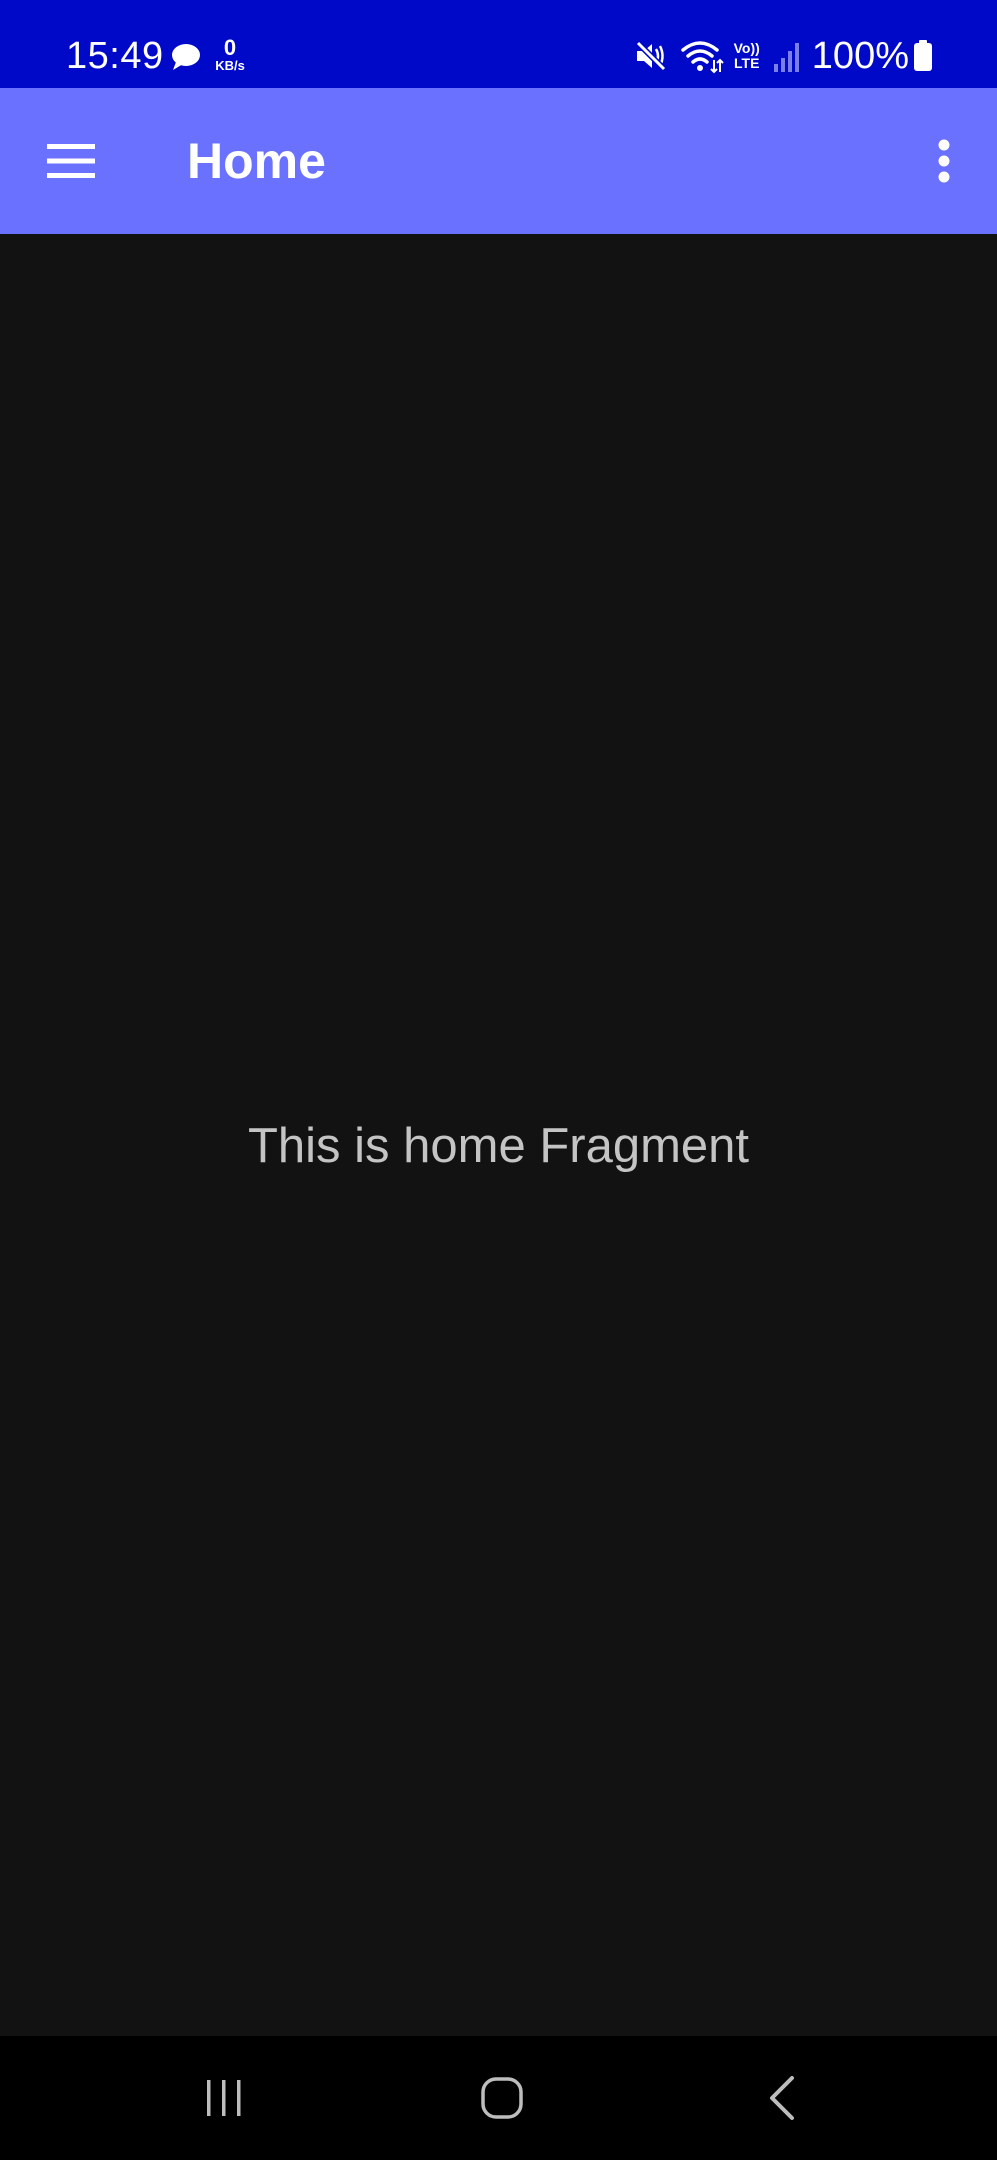 This screenshot has height=2160, width=997. What do you see at coordinates (186, 57) in the screenshot?
I see `chat-icon` at bounding box center [186, 57].